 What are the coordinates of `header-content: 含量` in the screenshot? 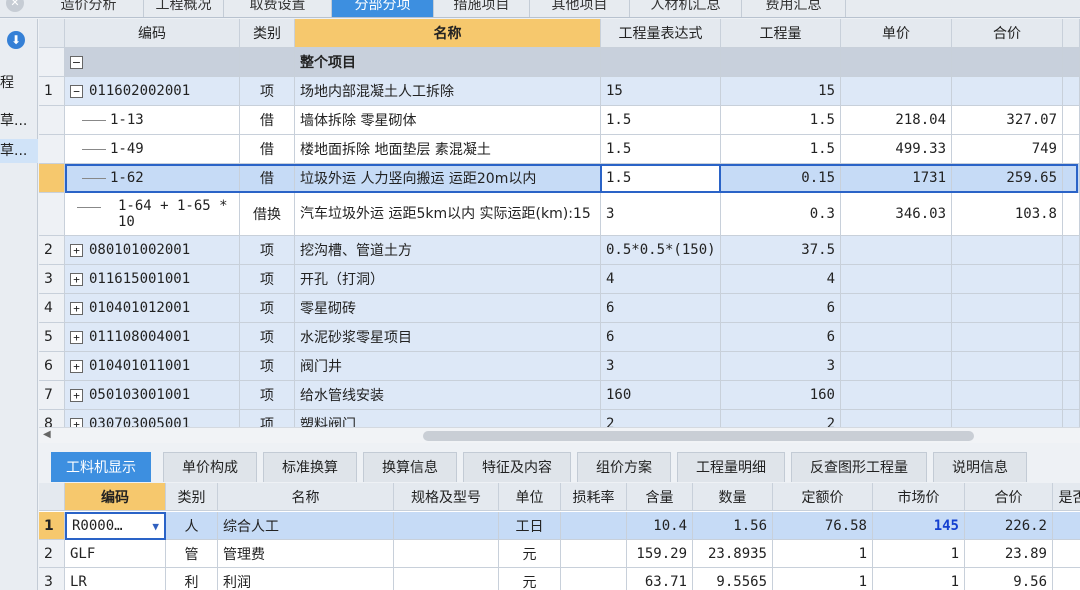 It's located at (660, 497).